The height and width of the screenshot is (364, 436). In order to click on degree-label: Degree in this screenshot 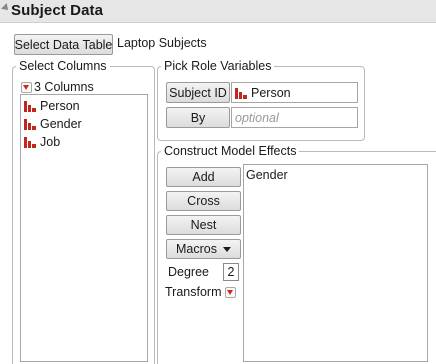, I will do `click(188, 272)`.